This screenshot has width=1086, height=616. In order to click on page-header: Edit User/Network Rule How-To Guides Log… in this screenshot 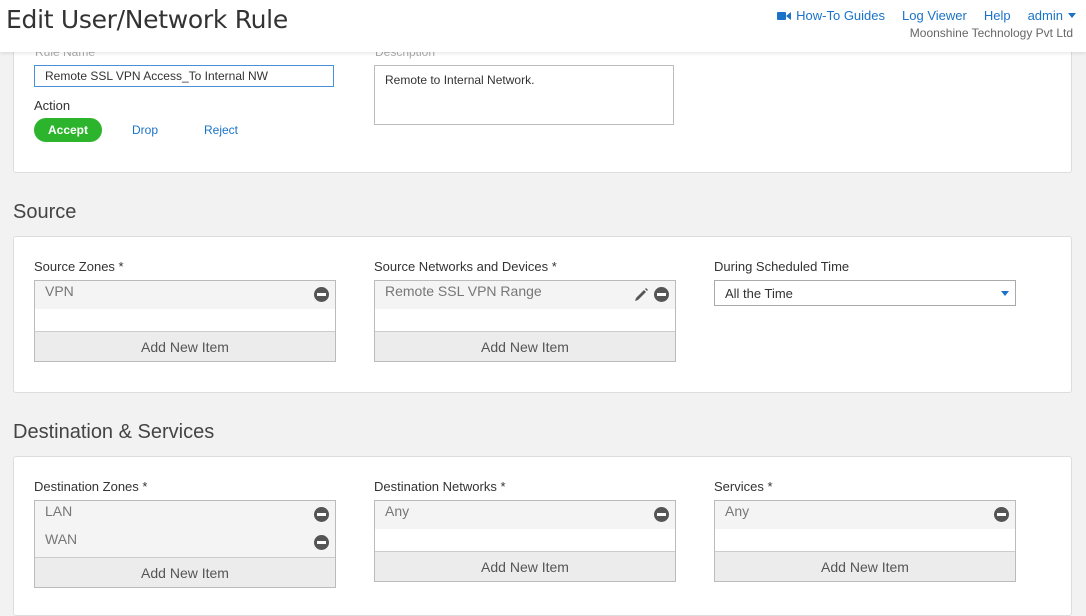, I will do `click(543, 26)`.